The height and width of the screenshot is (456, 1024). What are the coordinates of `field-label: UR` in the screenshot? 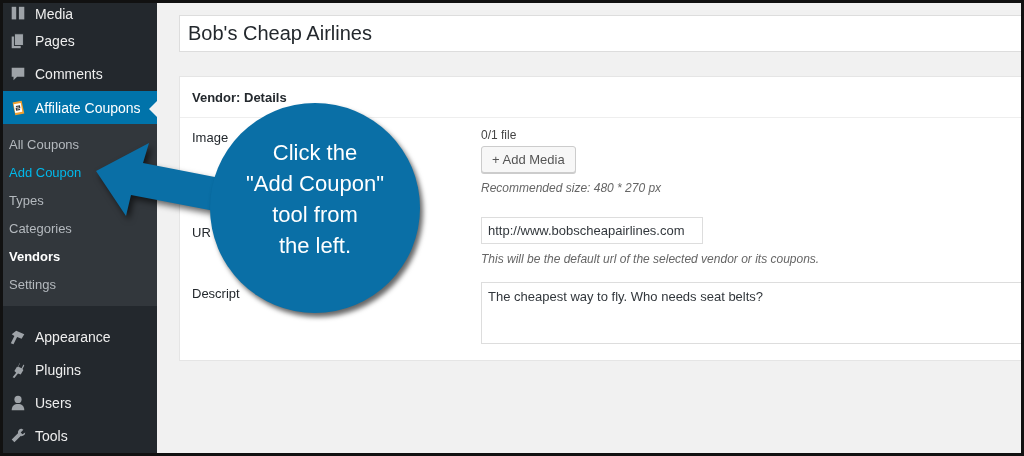 It's located at (201, 232).